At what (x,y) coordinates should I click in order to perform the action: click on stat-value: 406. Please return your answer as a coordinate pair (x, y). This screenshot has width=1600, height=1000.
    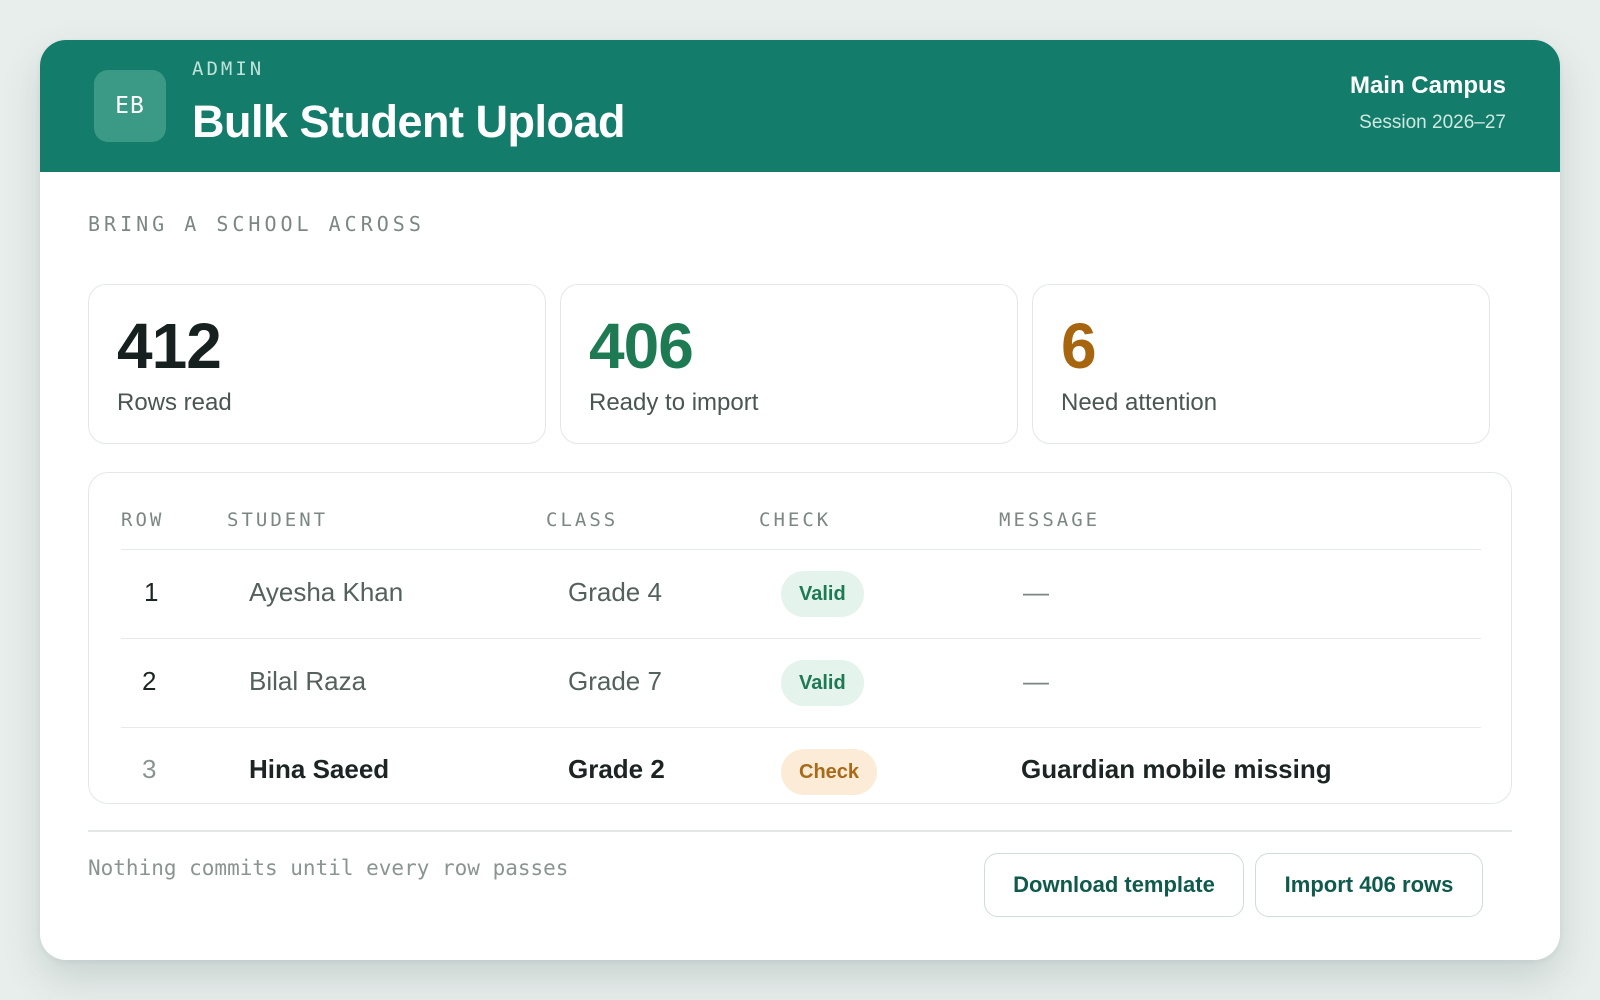
    Looking at the image, I should click on (641, 346).